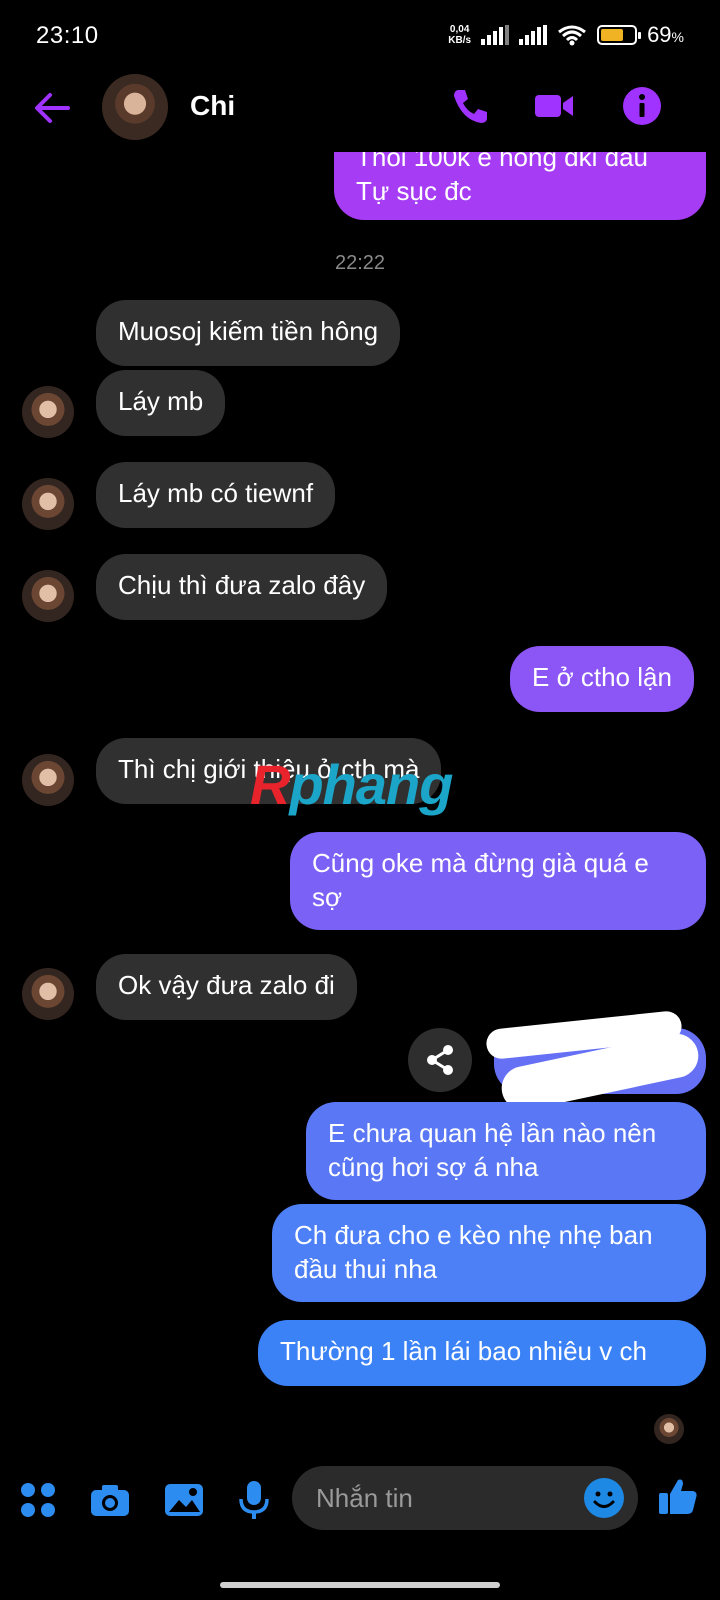 Image resolution: width=720 pixels, height=1600 pixels. What do you see at coordinates (480, 863) in the screenshot?
I see `message-text: Cũng oke mà đừng già quá e` at bounding box center [480, 863].